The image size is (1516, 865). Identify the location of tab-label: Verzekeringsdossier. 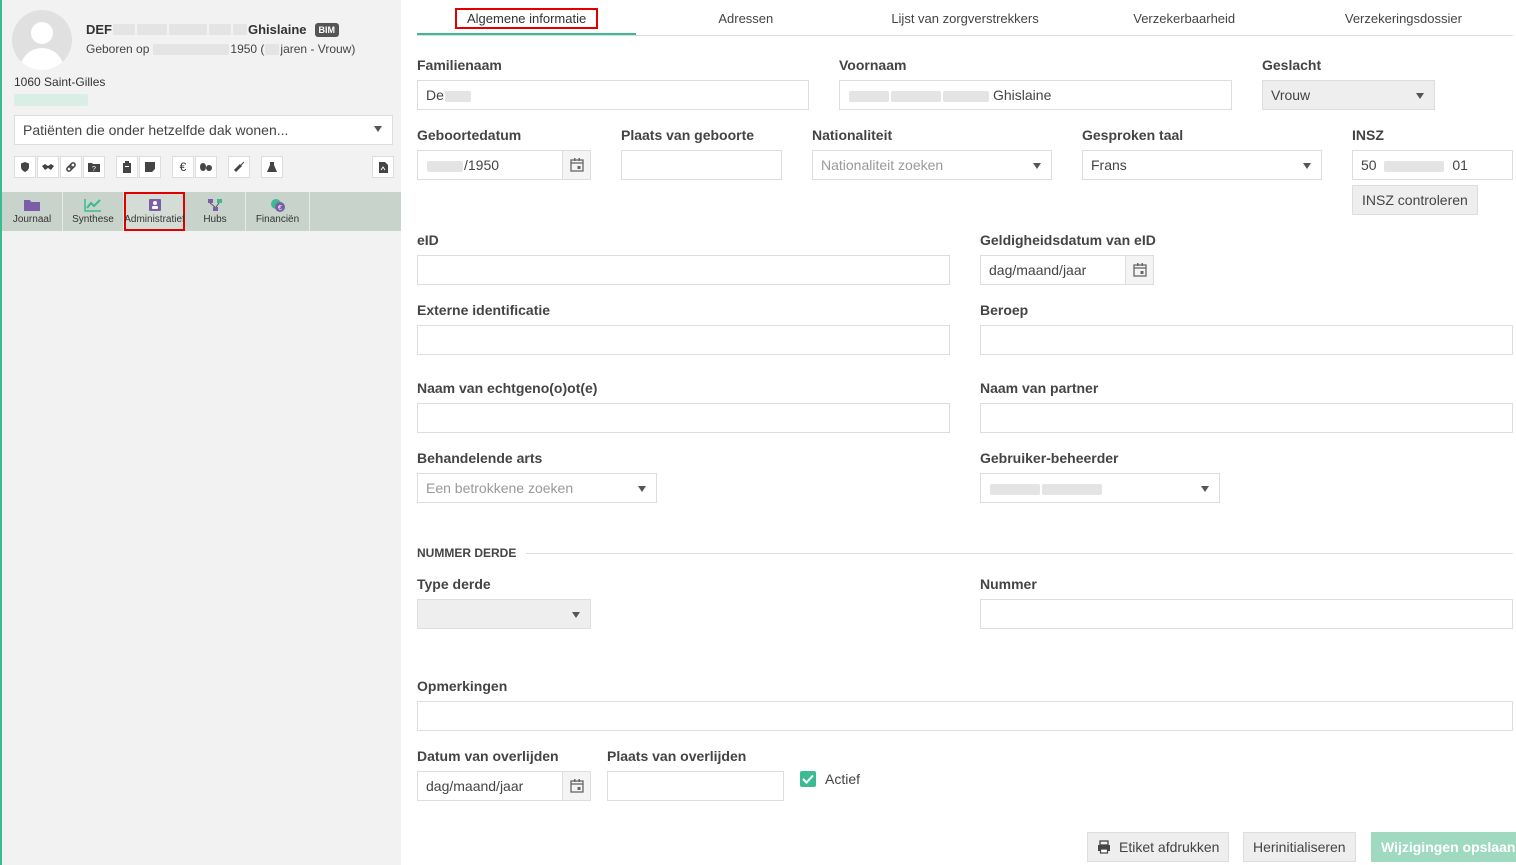
(1403, 18).